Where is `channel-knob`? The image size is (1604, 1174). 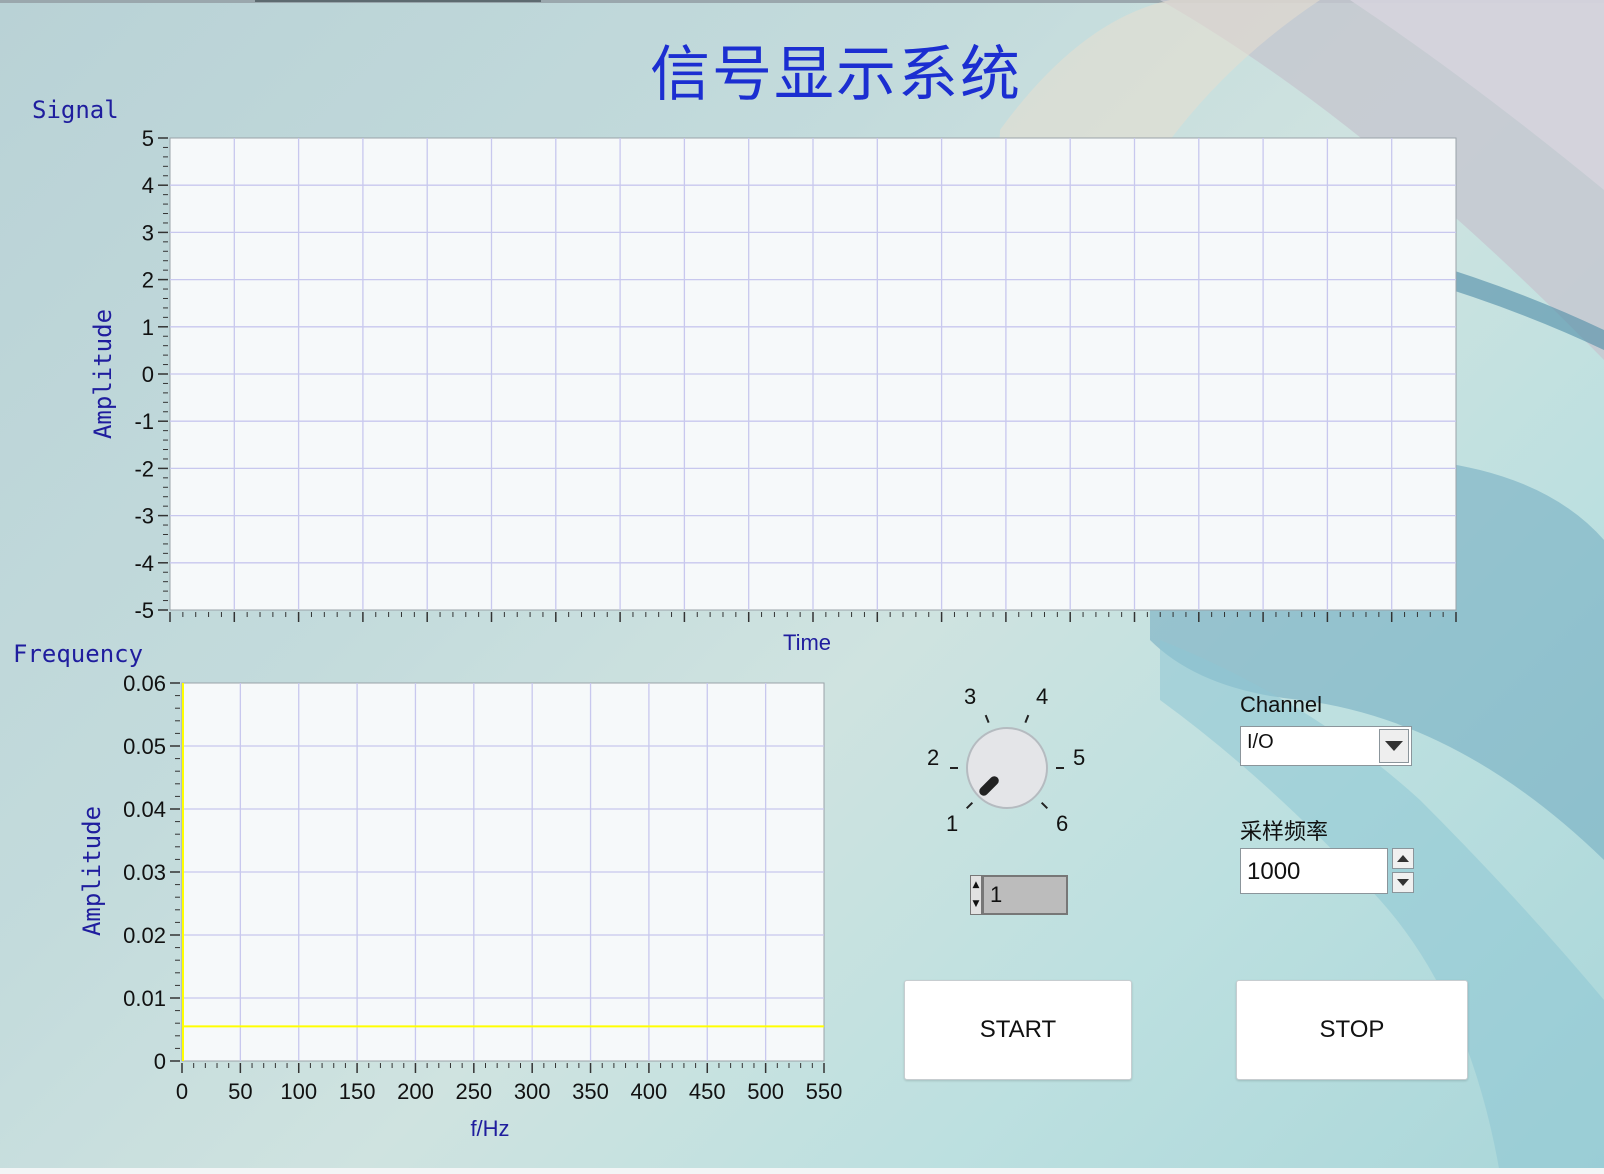 channel-knob is located at coordinates (1007, 762).